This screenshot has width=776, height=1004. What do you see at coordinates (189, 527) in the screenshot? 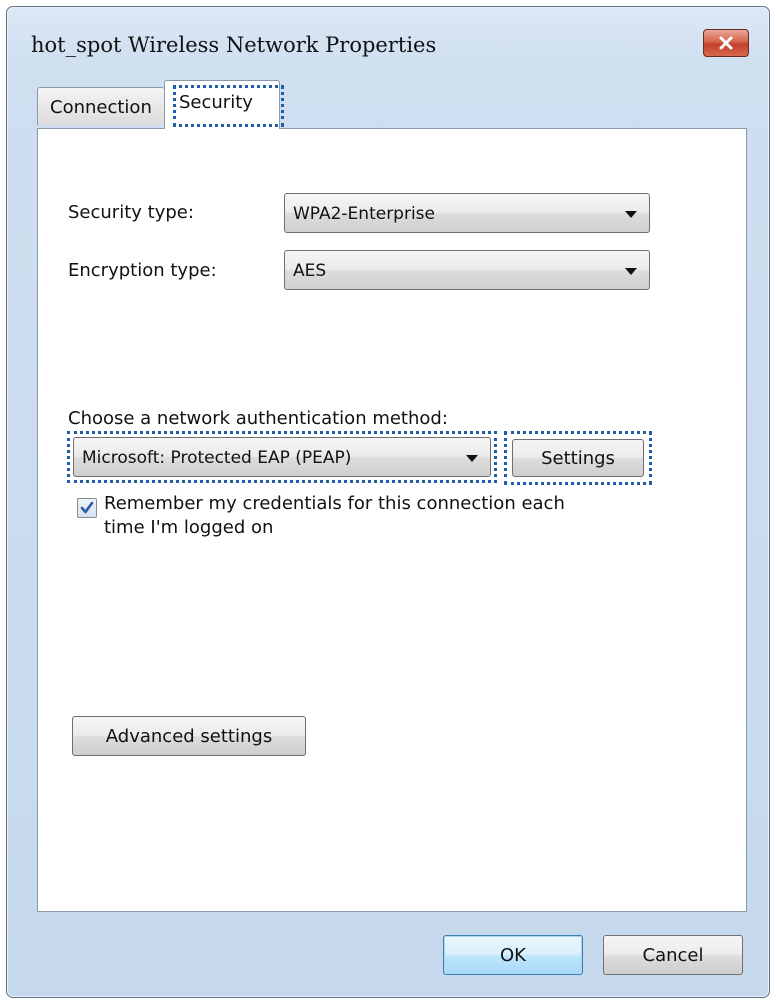
I see `remember-credentials-label-line2: time I'm logged on` at bounding box center [189, 527].